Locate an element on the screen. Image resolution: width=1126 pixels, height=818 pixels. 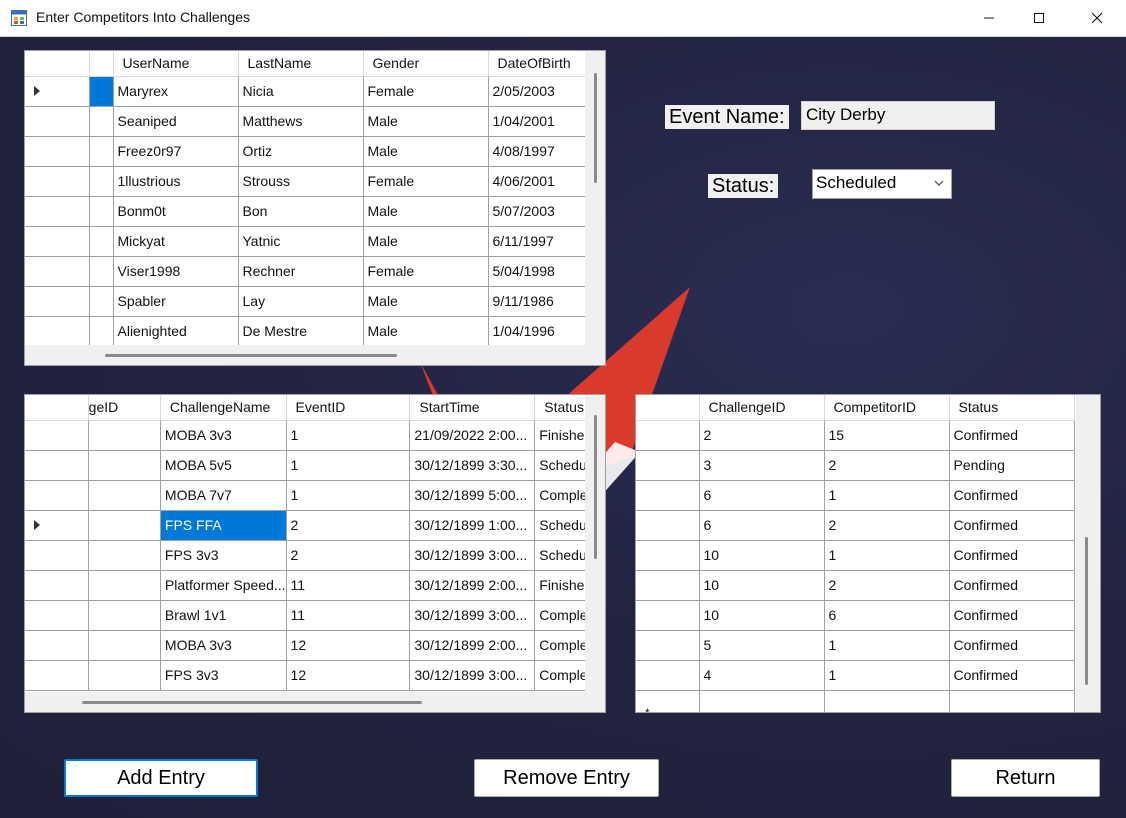
cell-challengename: Brawl 1v1 is located at coordinates (223, 615).